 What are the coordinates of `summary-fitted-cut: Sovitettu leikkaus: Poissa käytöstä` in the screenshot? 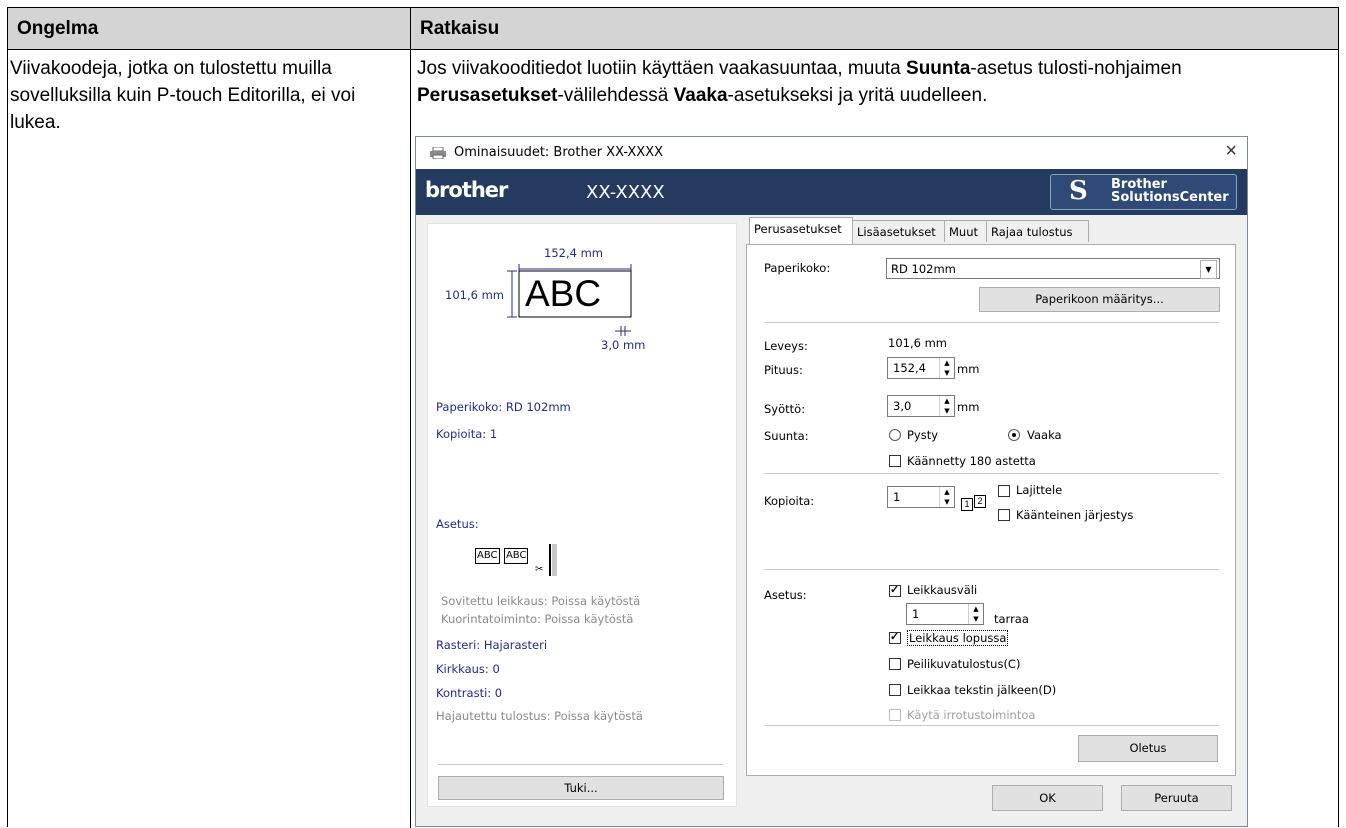 It's located at (541, 601).